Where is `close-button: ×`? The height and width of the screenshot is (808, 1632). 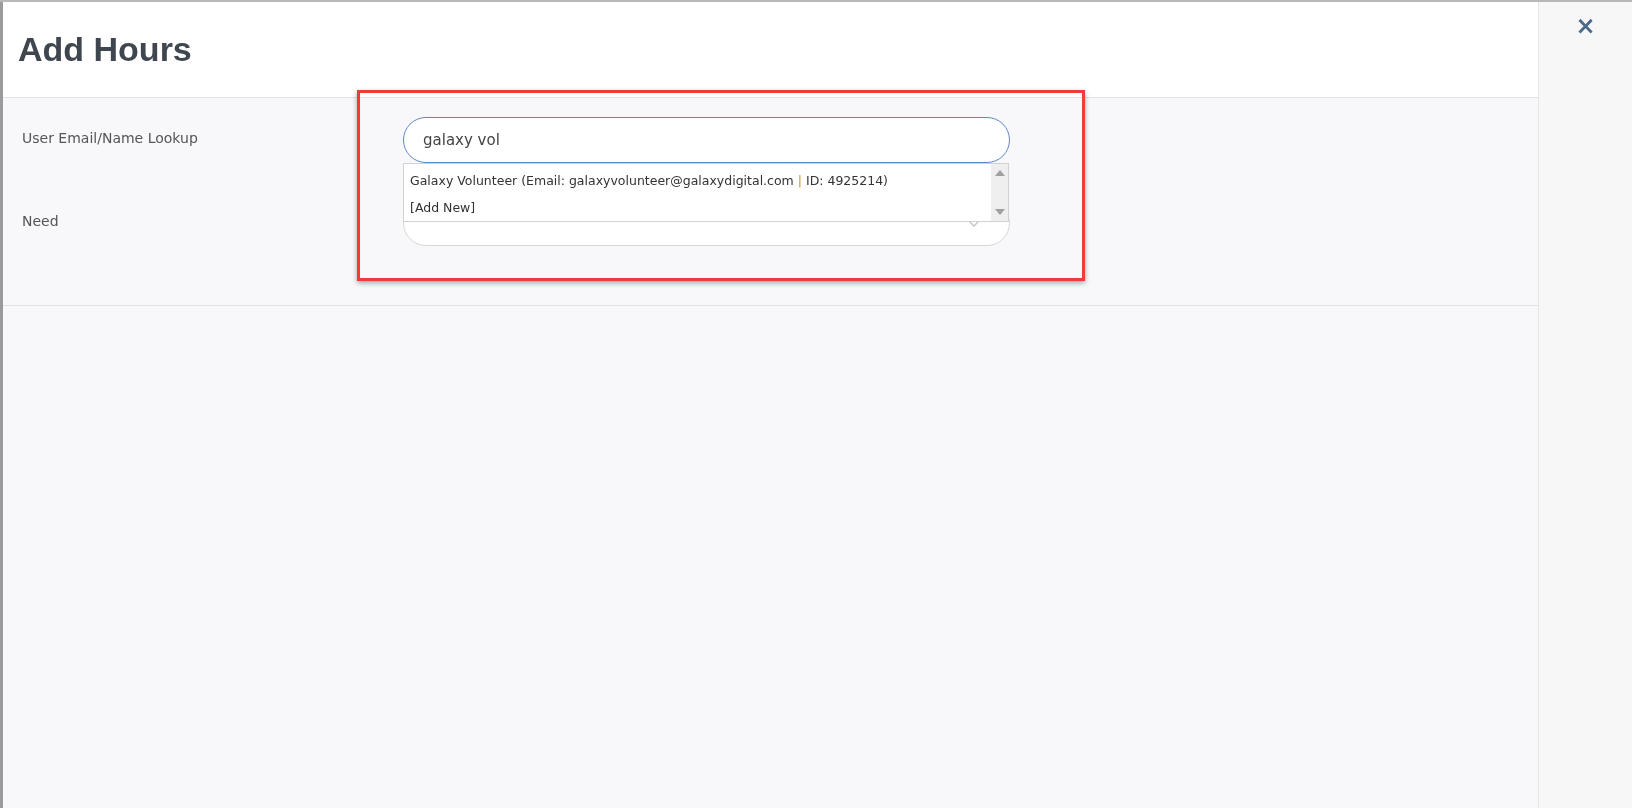 close-button: × is located at coordinates (1585, 26).